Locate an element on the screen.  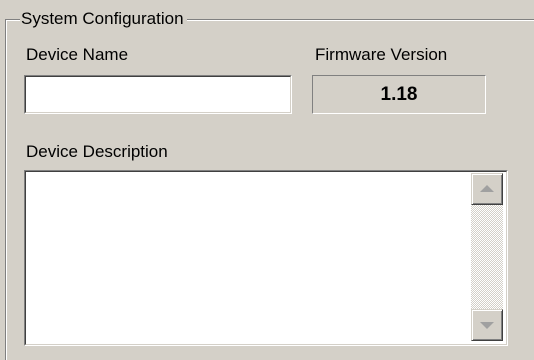
device-description-scrollbar is located at coordinates (487, 257).